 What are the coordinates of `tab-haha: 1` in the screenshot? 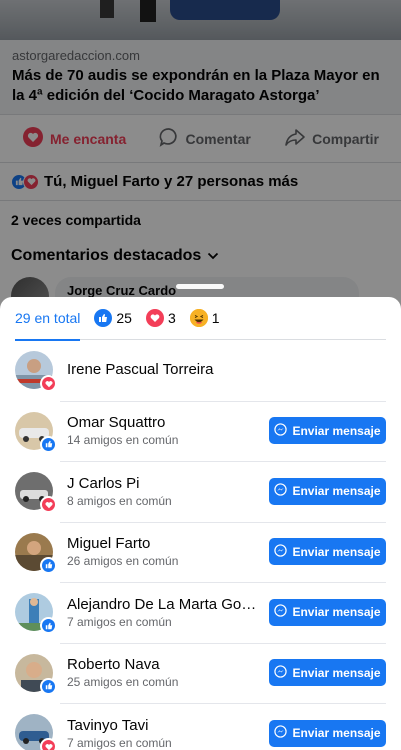 It's located at (204, 318).